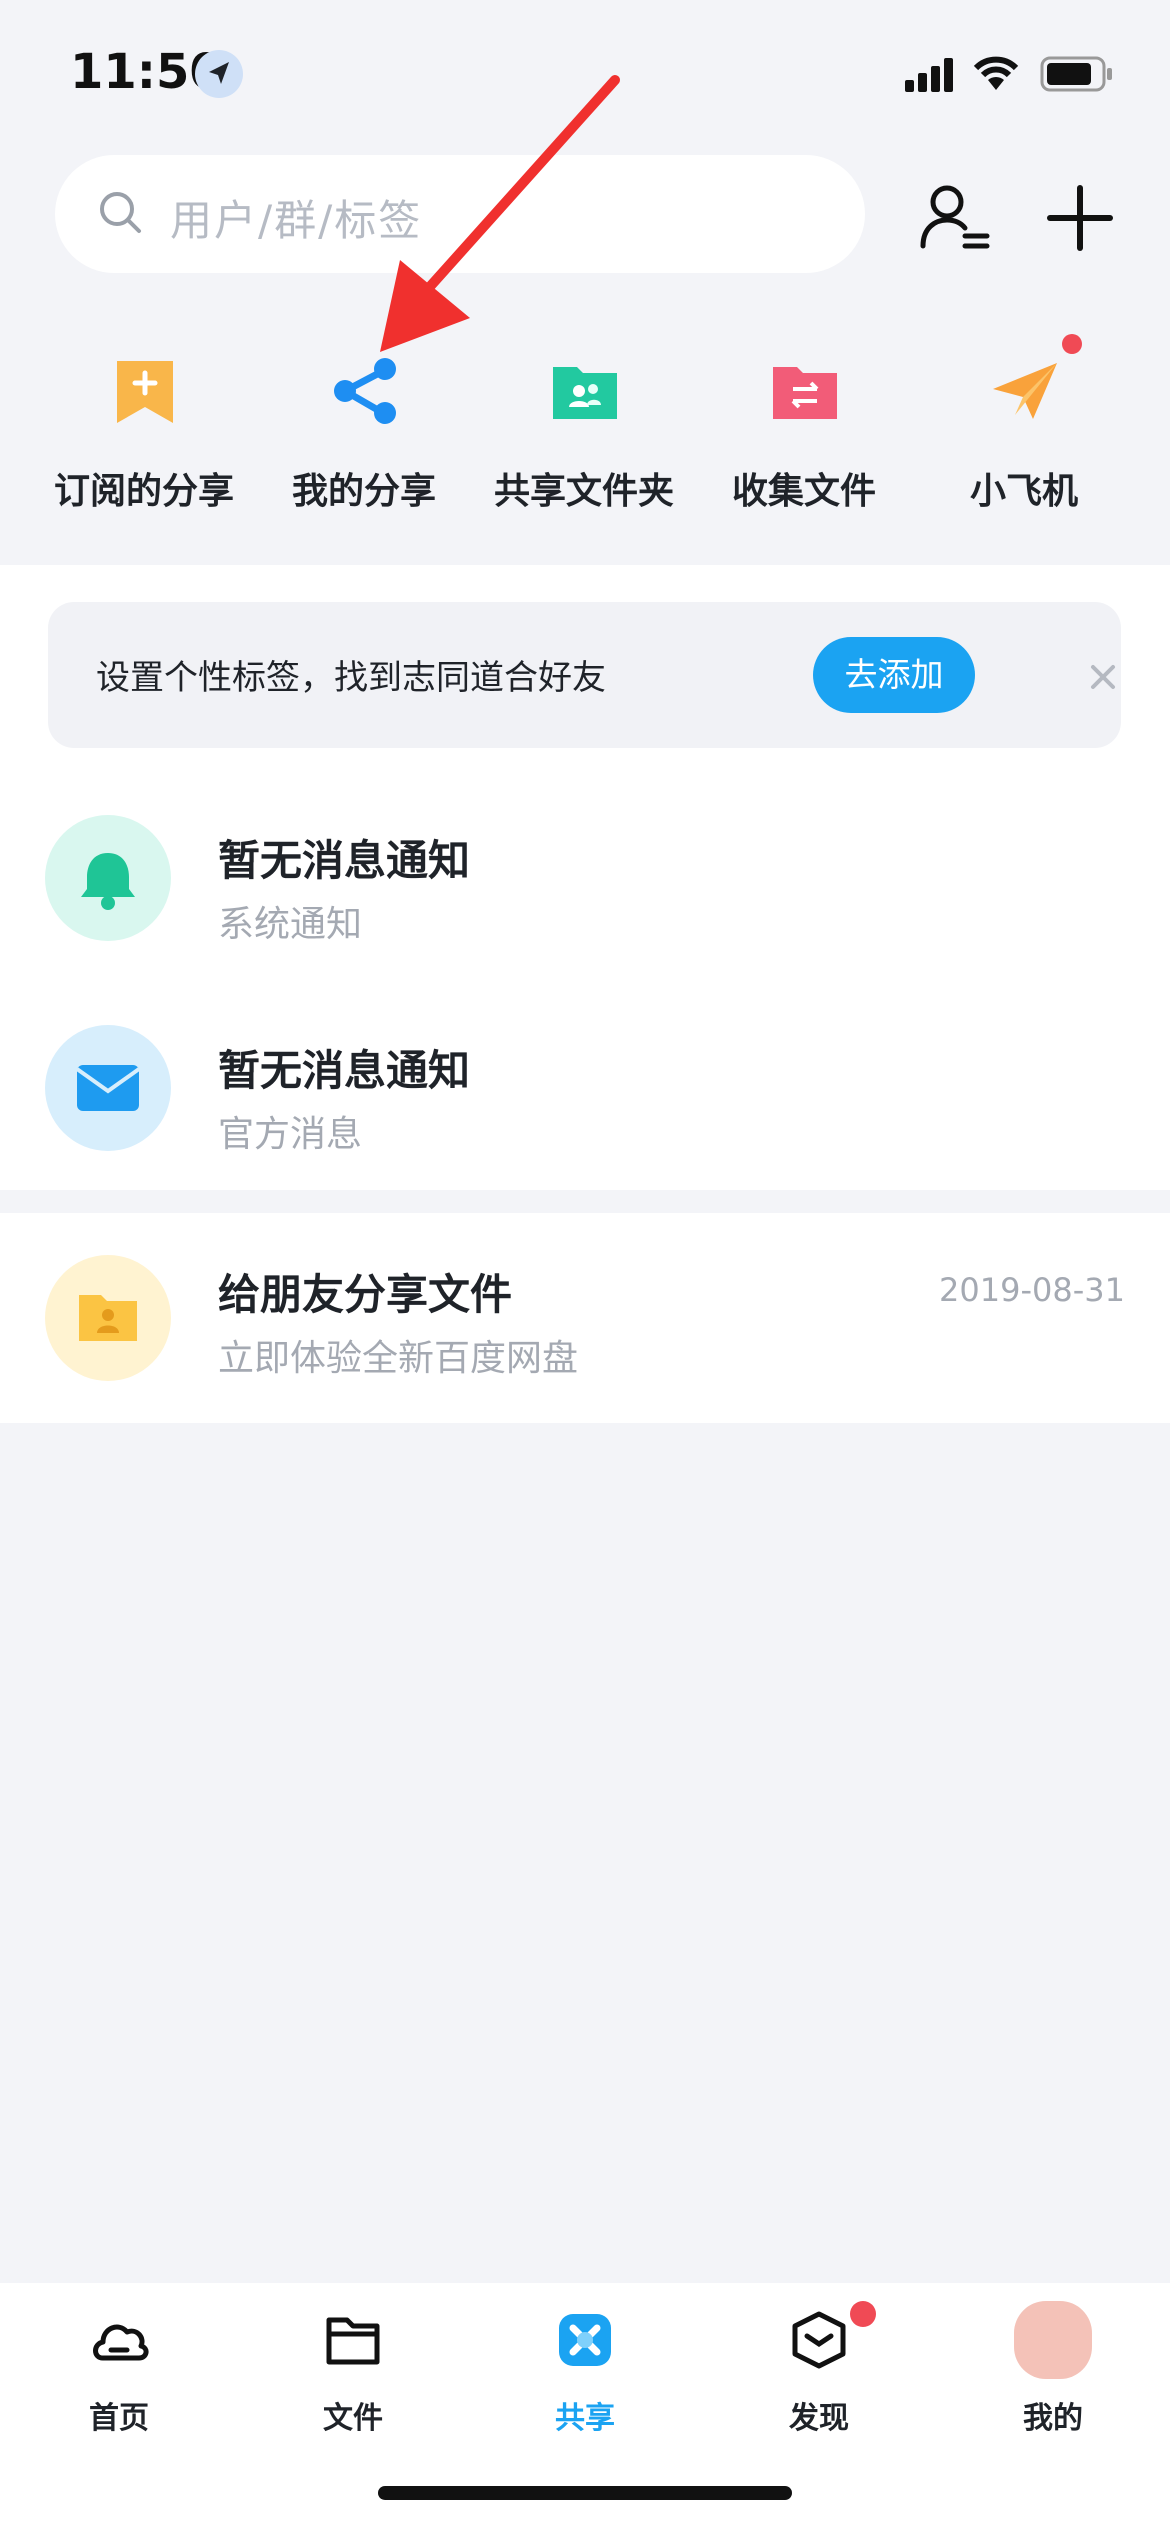 The width and height of the screenshot is (1170, 2532). I want to click on tab-label: 我的, so click(1053, 2418).